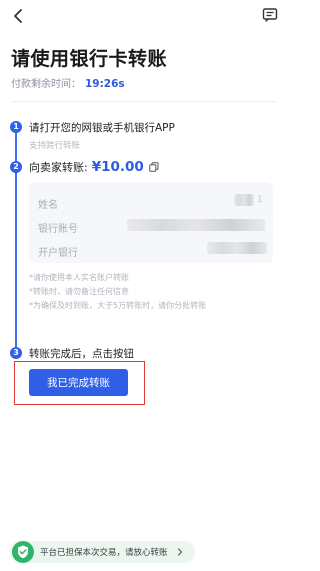  I want to click on shield-check-icon, so click(23, 552).